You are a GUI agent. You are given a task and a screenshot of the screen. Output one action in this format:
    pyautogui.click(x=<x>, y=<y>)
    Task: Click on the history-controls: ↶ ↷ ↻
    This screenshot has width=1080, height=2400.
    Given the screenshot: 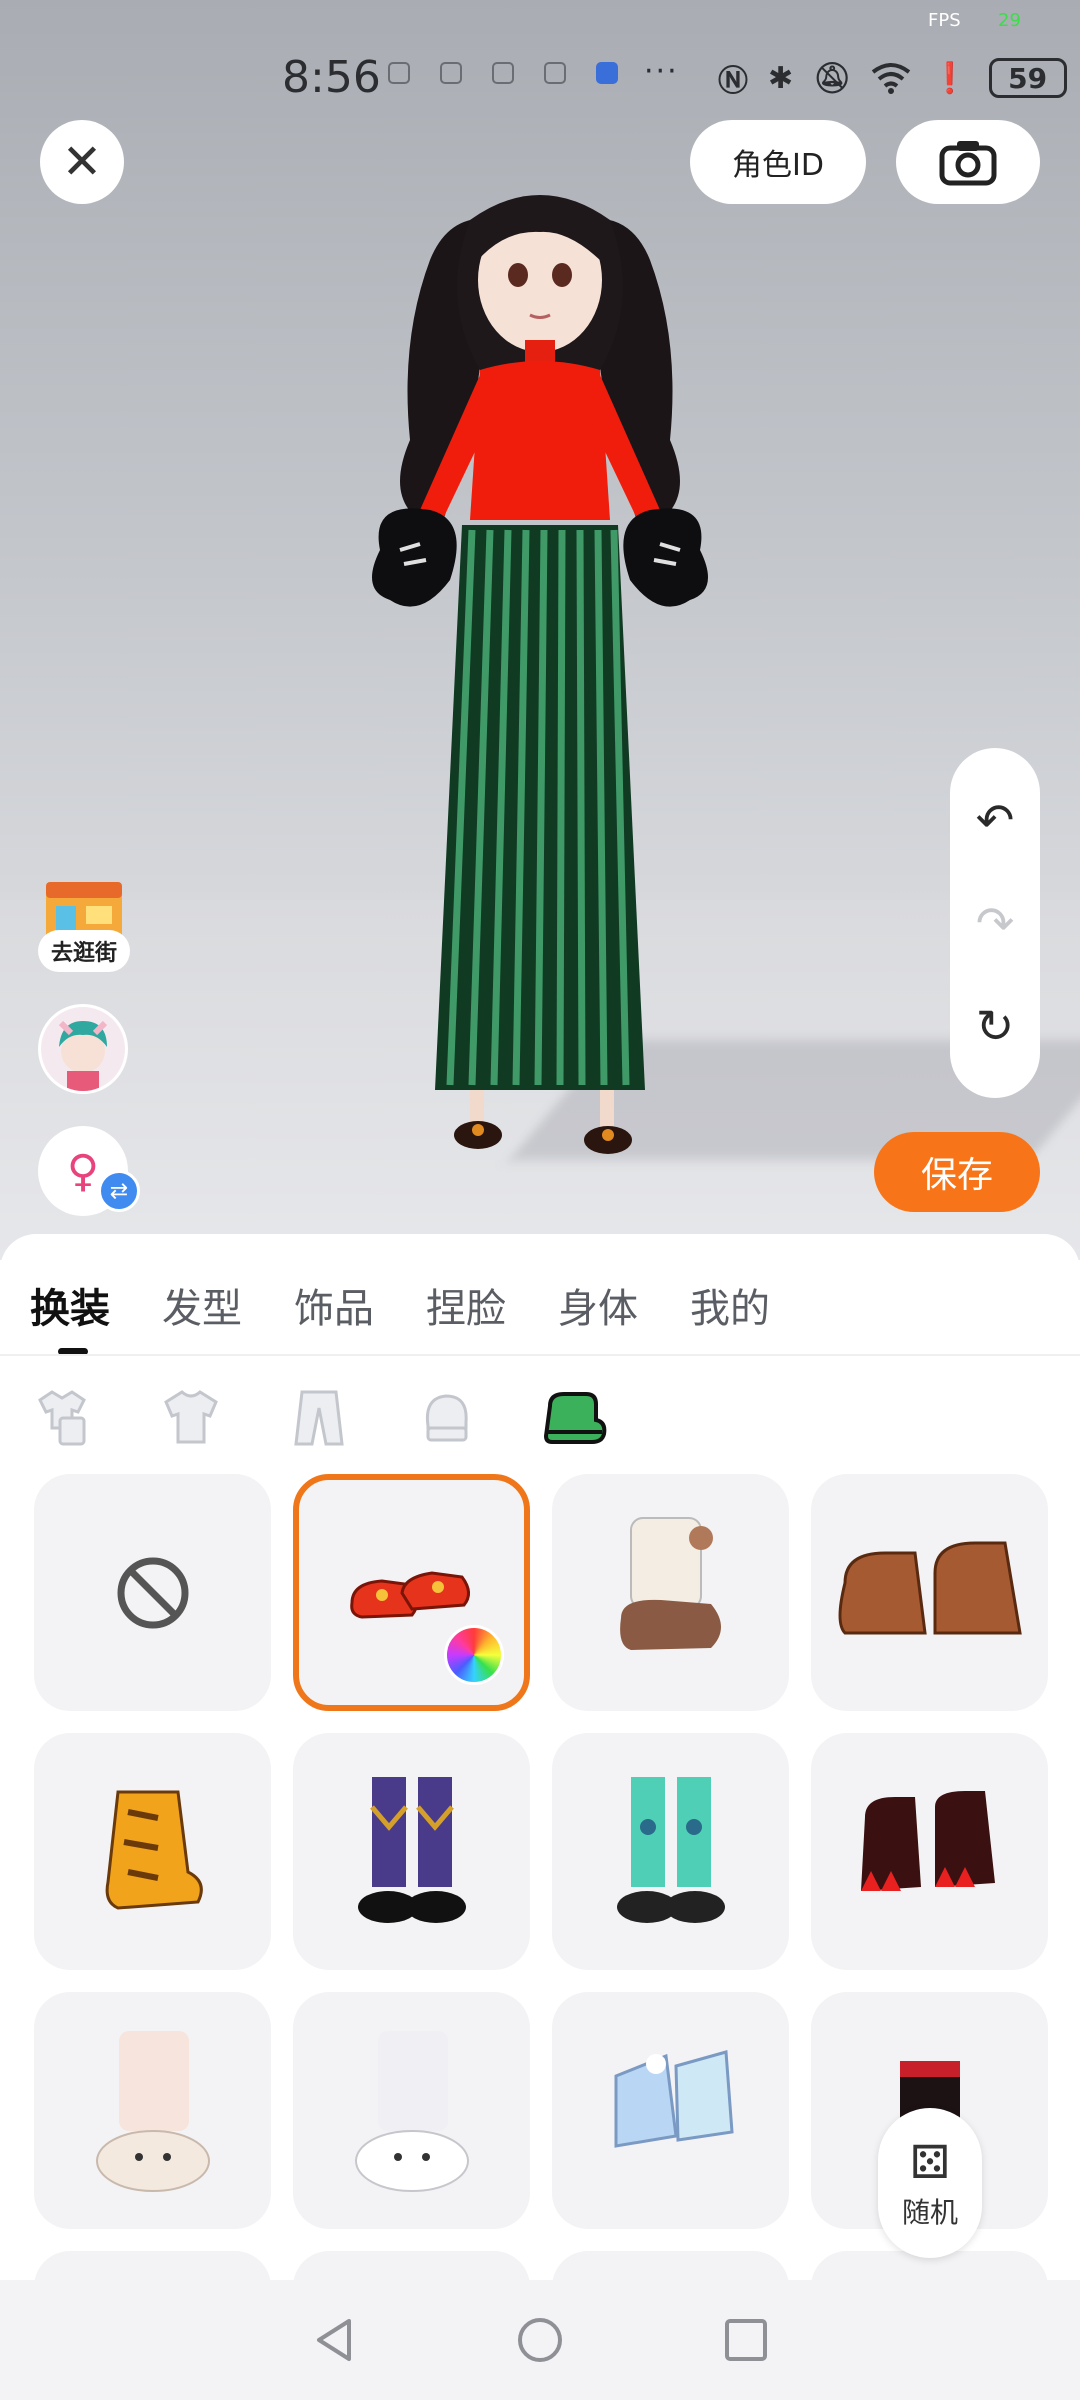 What is the action you would take?
    pyautogui.click(x=995, y=923)
    